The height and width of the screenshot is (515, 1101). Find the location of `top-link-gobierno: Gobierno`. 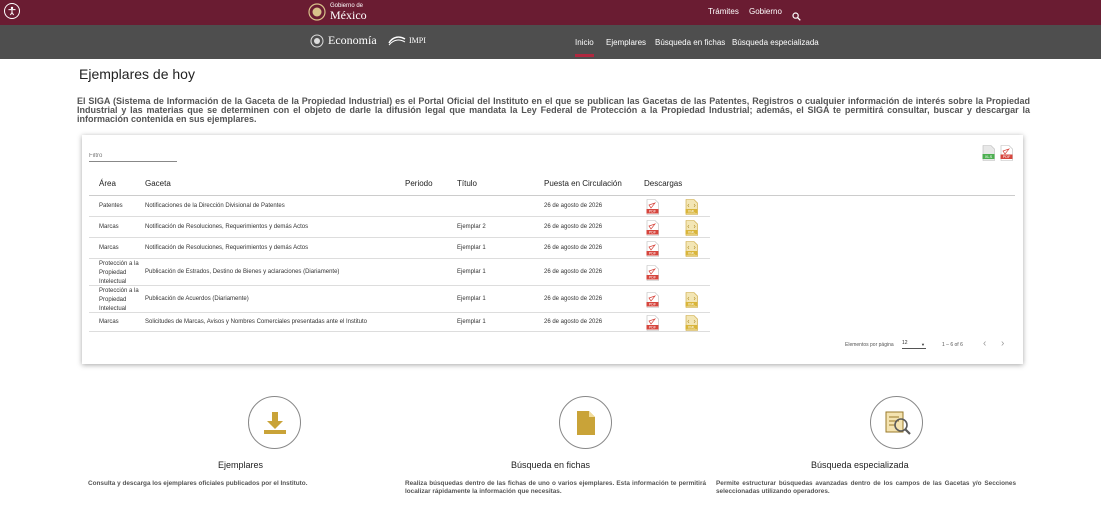

top-link-gobierno: Gobierno is located at coordinates (765, 11).